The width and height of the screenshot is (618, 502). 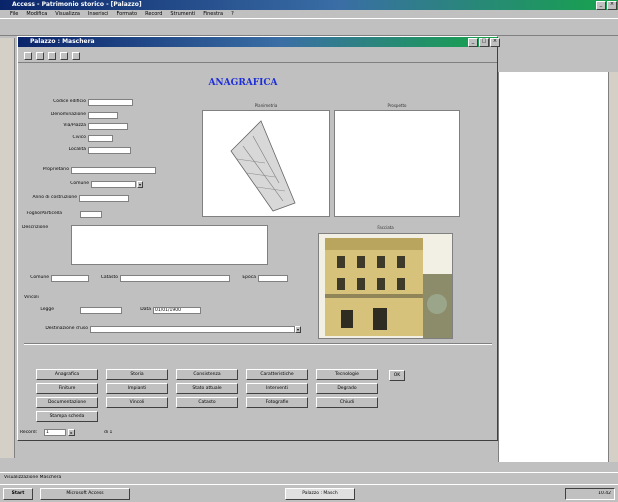 I want to click on row-comune-field, so click(x=70, y=278).